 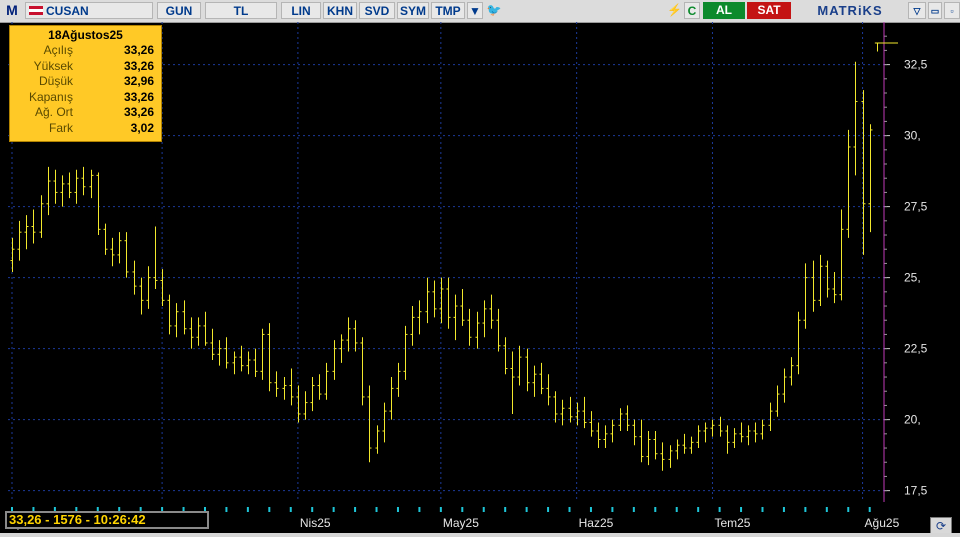 What do you see at coordinates (142, 127) in the screenshot?
I see `info-value: 3,02` at bounding box center [142, 127].